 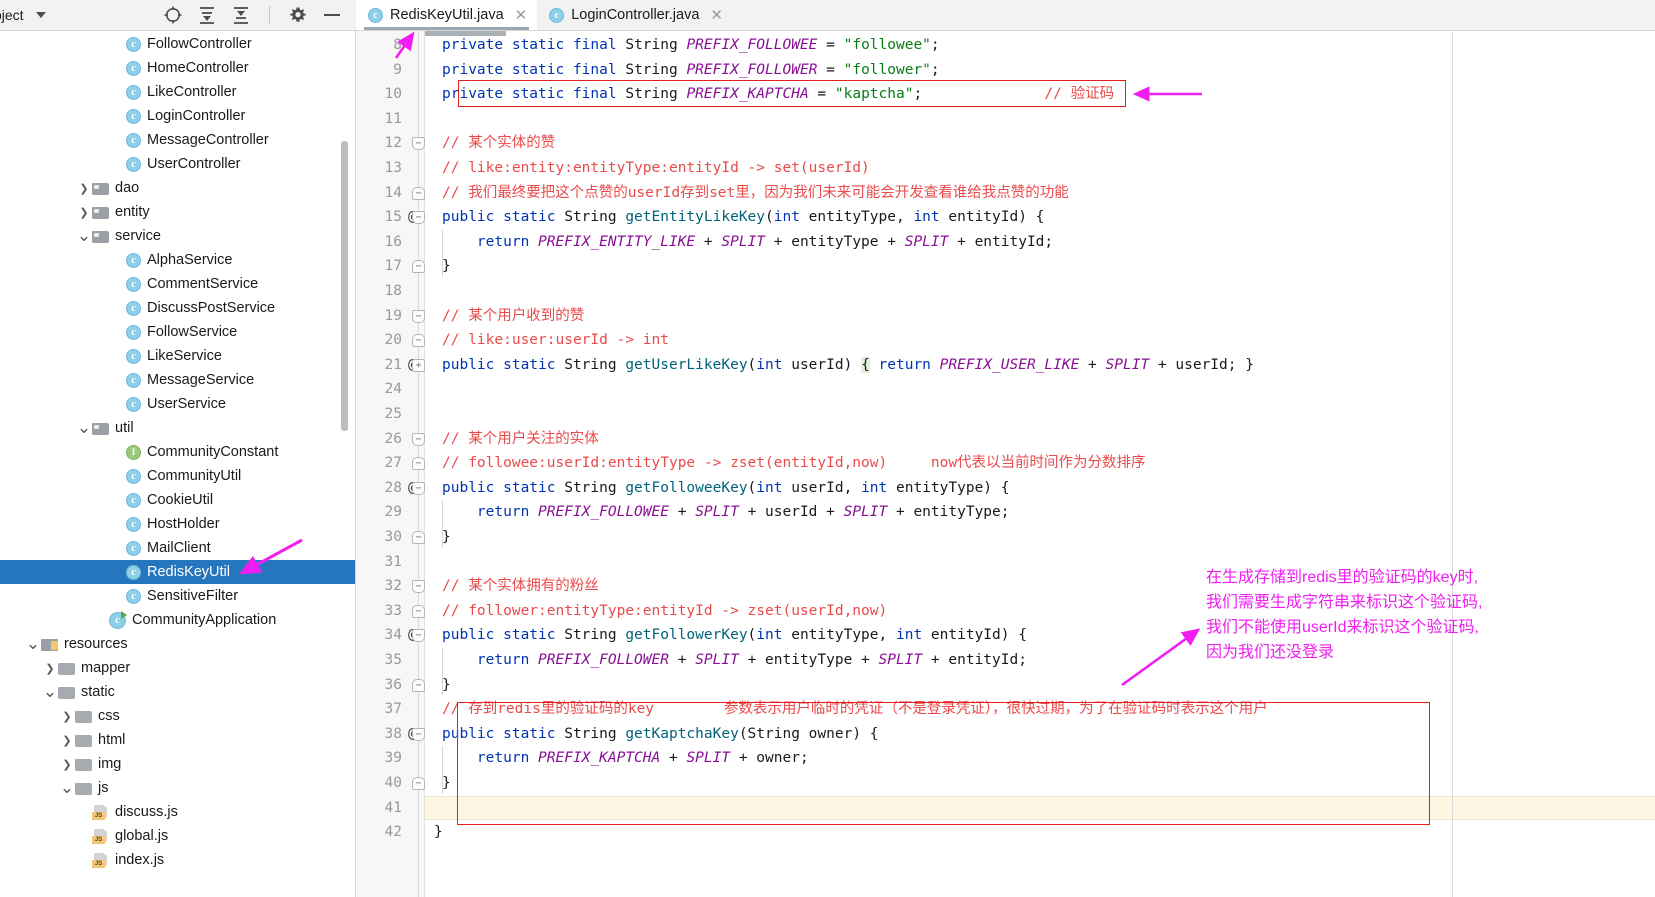 What do you see at coordinates (1005, 266) in the screenshot?
I see `code-line: 17−}` at bounding box center [1005, 266].